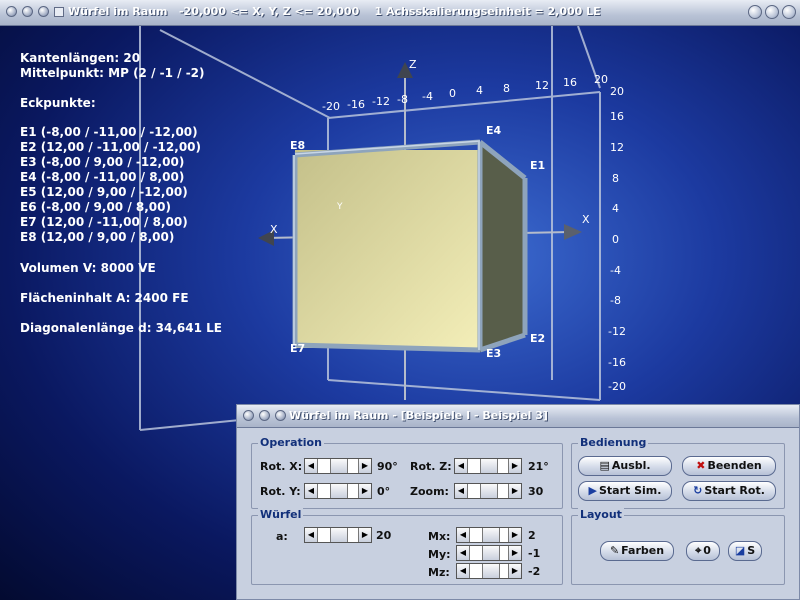 The height and width of the screenshot is (600, 800). Describe the element at coordinates (340, 207) in the screenshot. I see `y-axis-label: Y` at that location.